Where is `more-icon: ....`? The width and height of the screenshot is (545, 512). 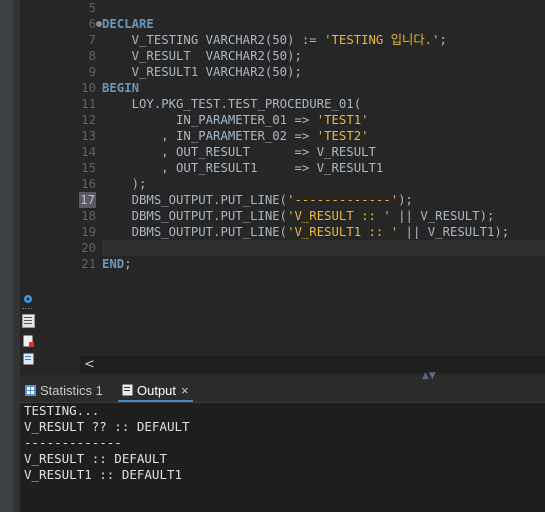
more-icon: .... is located at coordinates (27, 307).